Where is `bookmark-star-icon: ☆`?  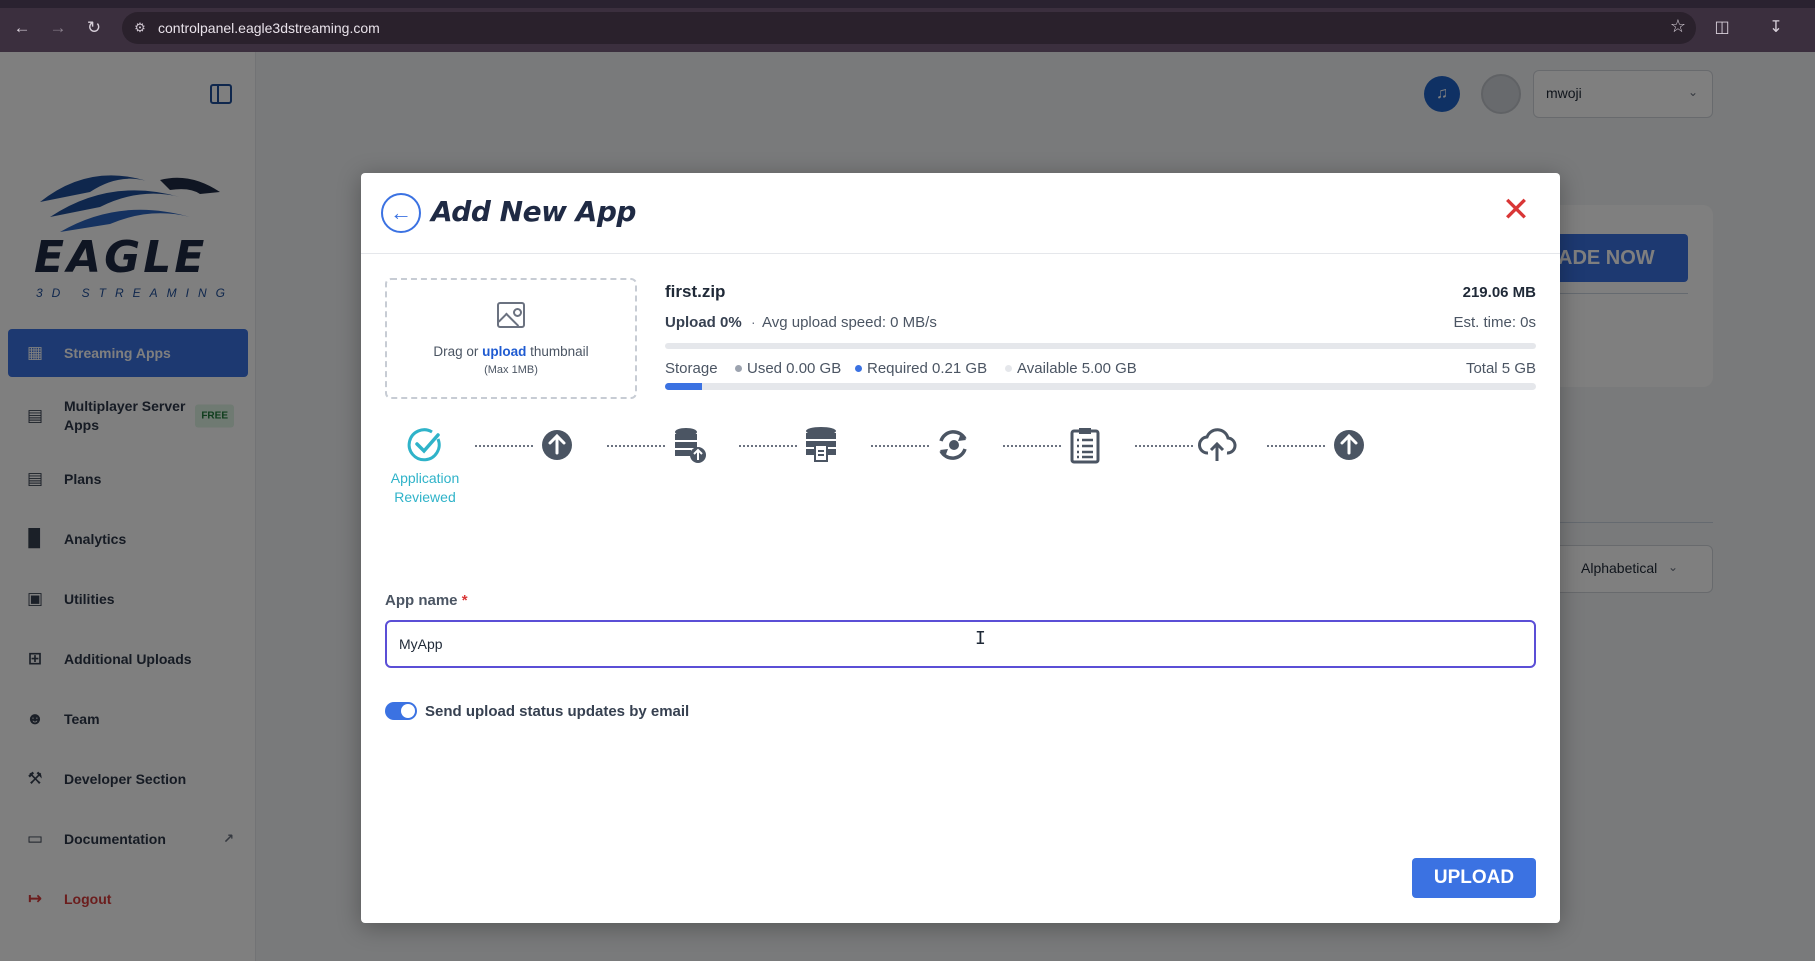 bookmark-star-icon: ☆ is located at coordinates (1678, 26).